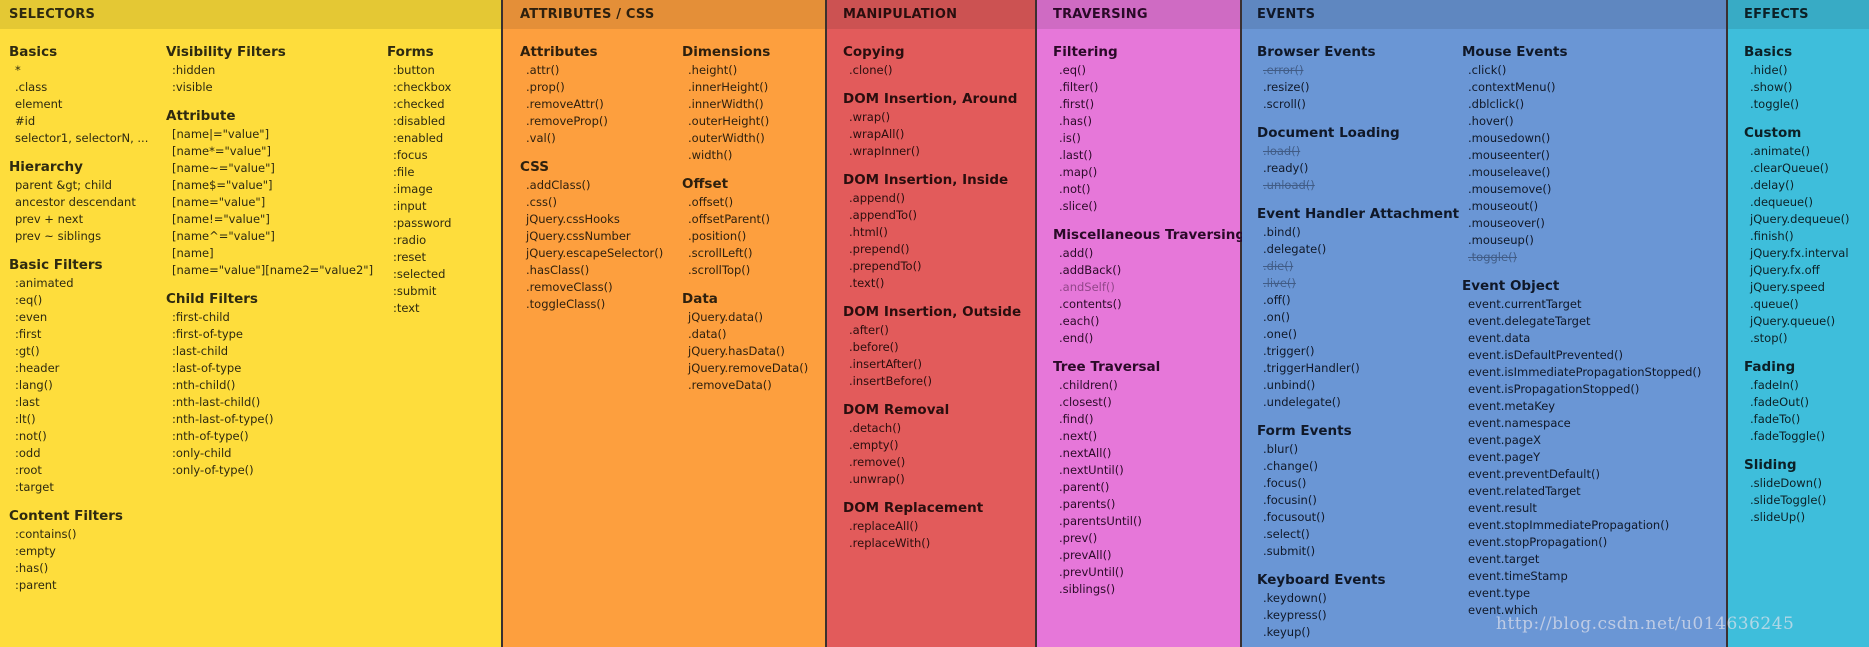 The image size is (1869, 647). Describe the element at coordinates (276, 79) in the screenshot. I see `item-list: :hidden:visible` at that location.